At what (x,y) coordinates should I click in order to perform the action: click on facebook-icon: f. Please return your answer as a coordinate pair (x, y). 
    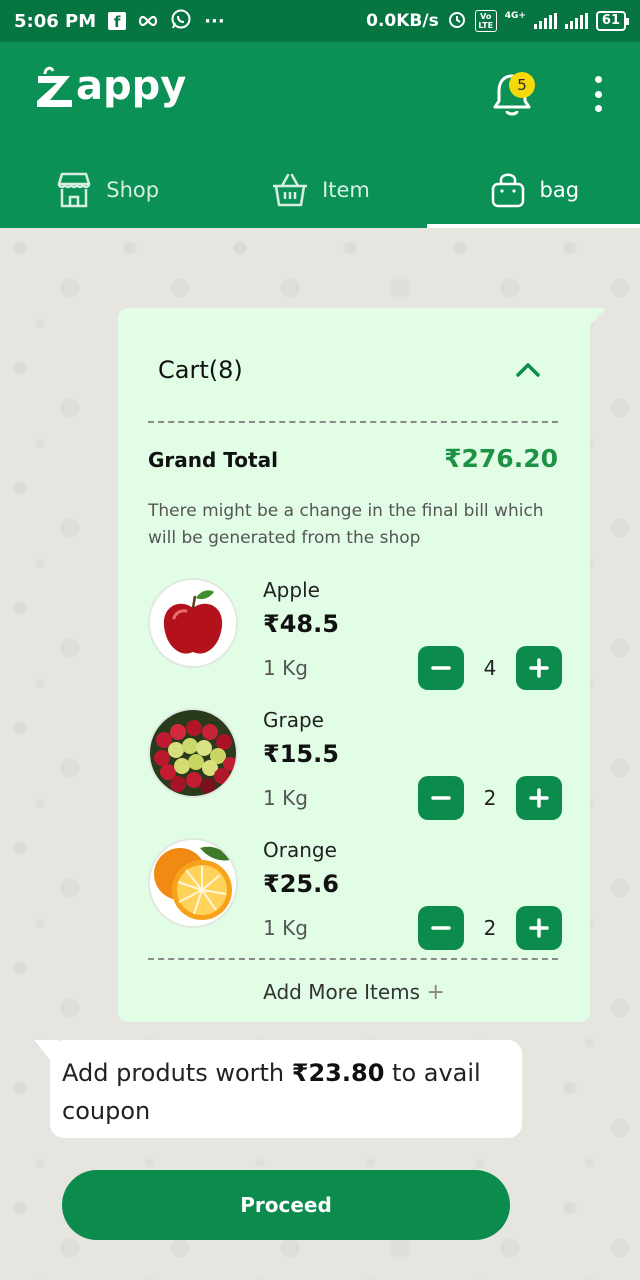
    Looking at the image, I should click on (117, 21).